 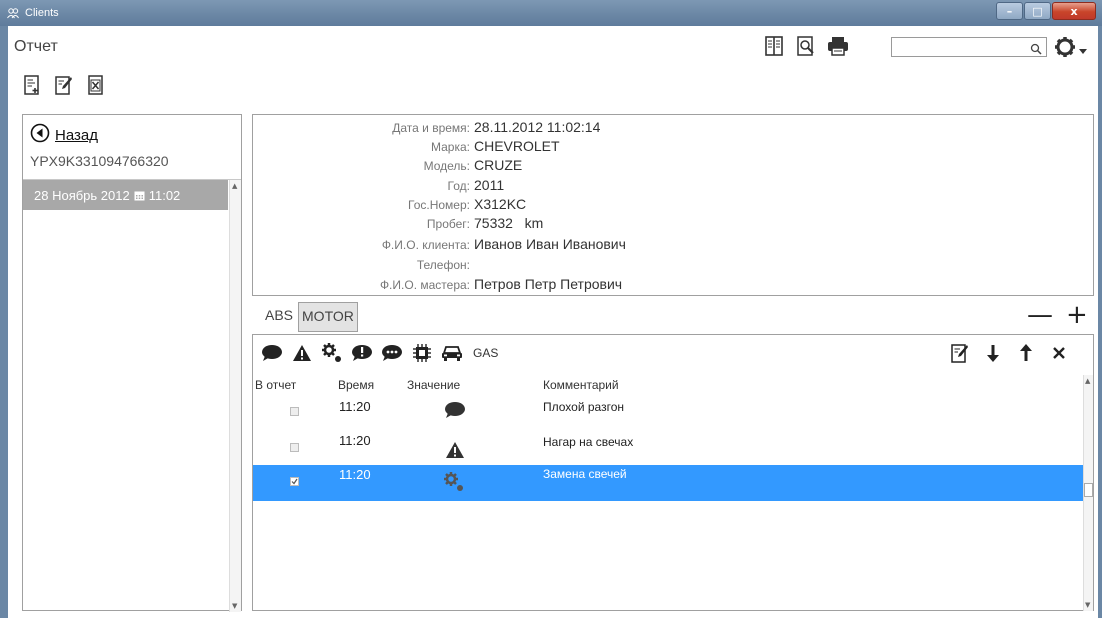 What do you see at coordinates (1074, 11) in the screenshot?
I see `close-button: x` at bounding box center [1074, 11].